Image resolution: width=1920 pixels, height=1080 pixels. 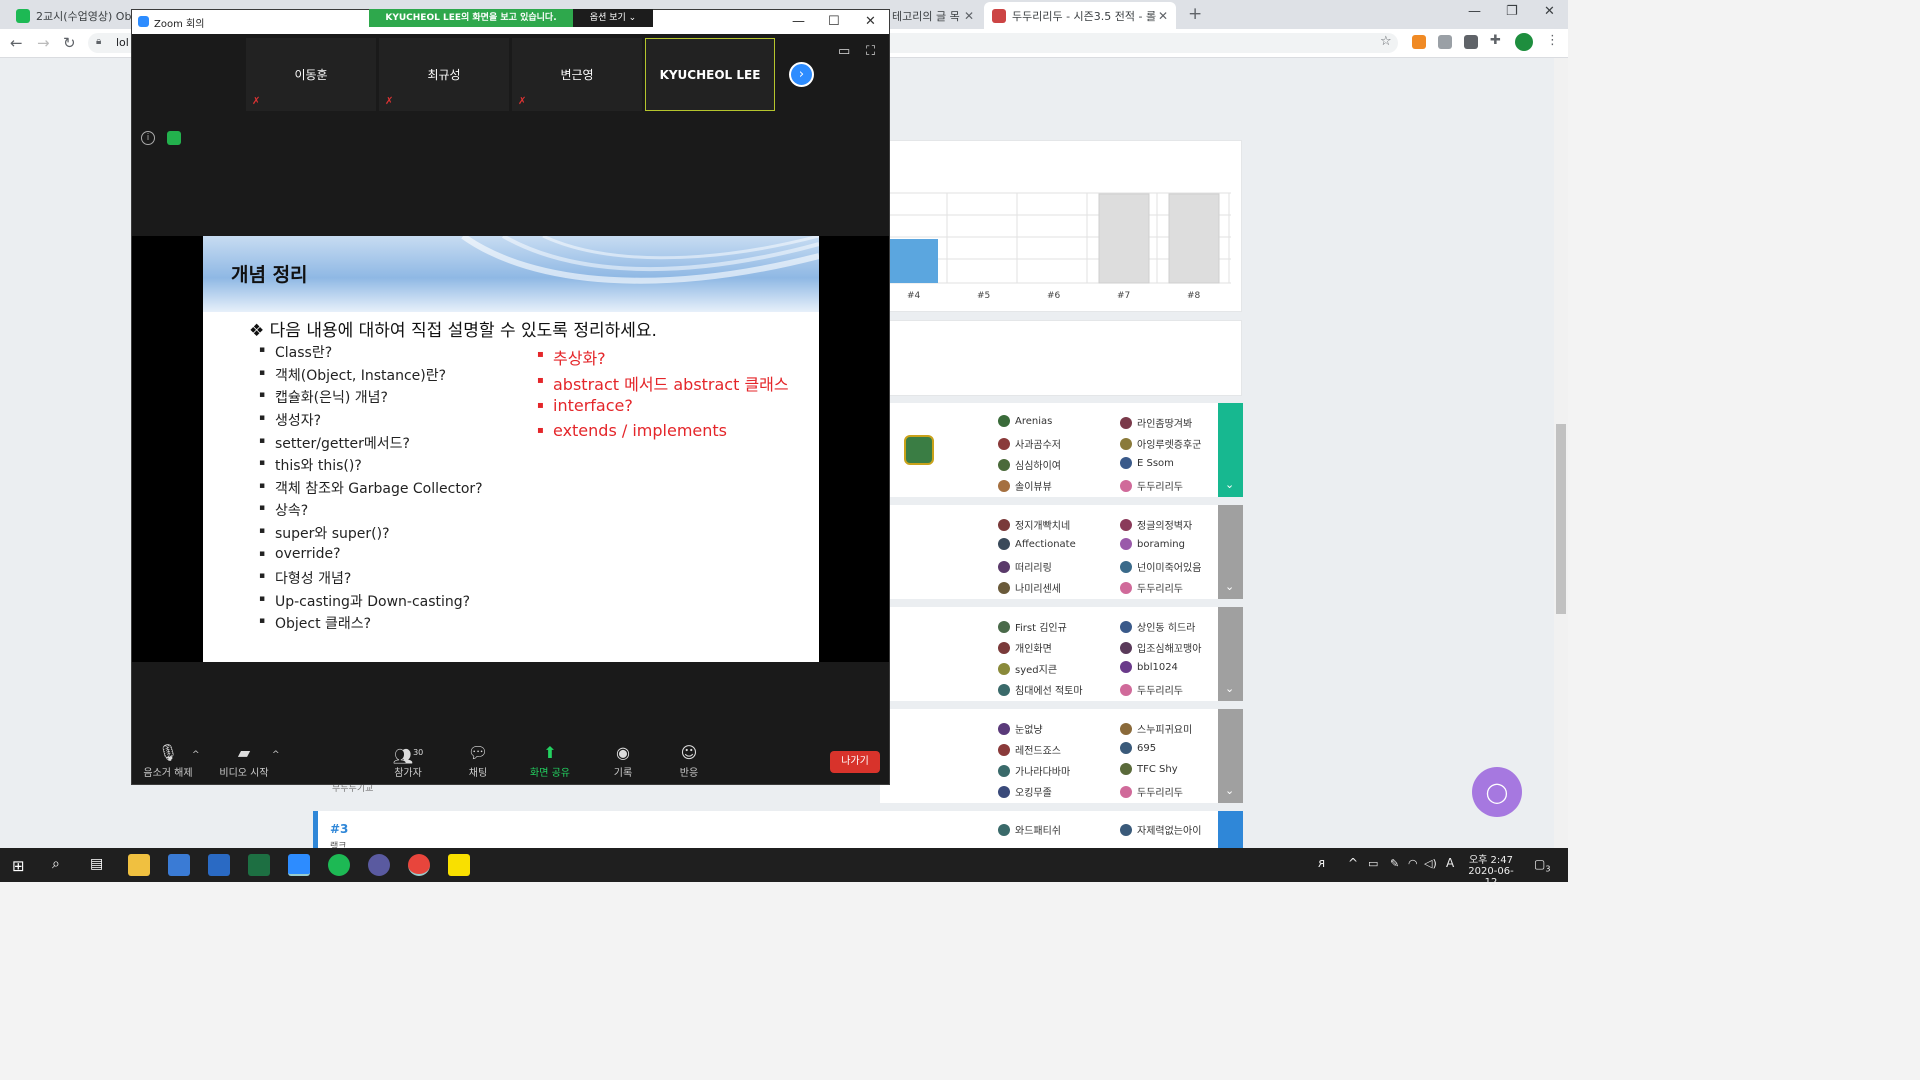 I want to click on player-entry: 상인동 히드라, so click(x=1157, y=626).